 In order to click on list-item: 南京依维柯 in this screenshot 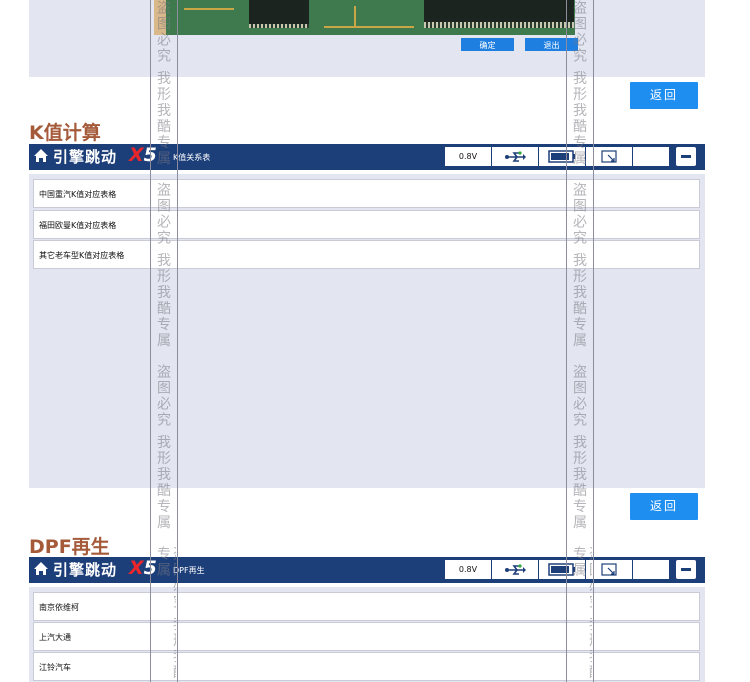, I will do `click(366, 606)`.